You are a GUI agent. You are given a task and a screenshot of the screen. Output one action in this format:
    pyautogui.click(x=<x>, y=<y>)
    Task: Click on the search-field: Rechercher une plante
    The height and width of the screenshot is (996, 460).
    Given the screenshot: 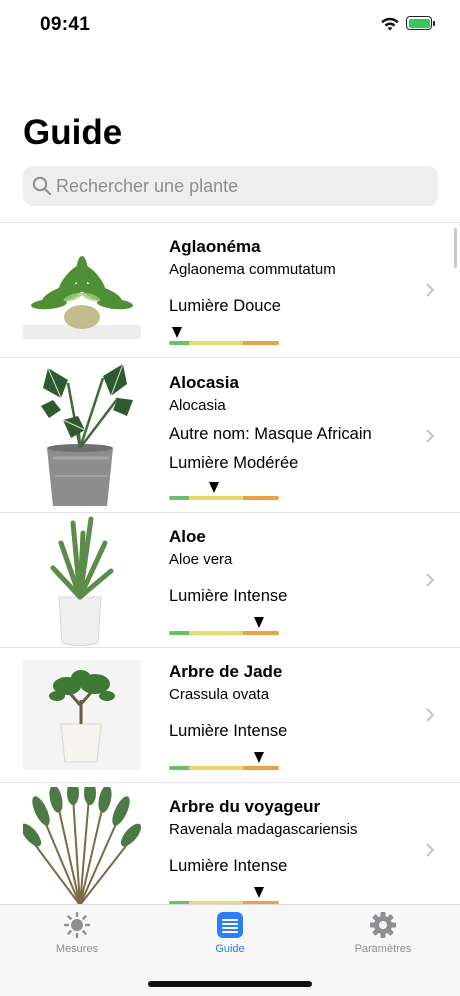 What is the action you would take?
    pyautogui.click(x=230, y=186)
    